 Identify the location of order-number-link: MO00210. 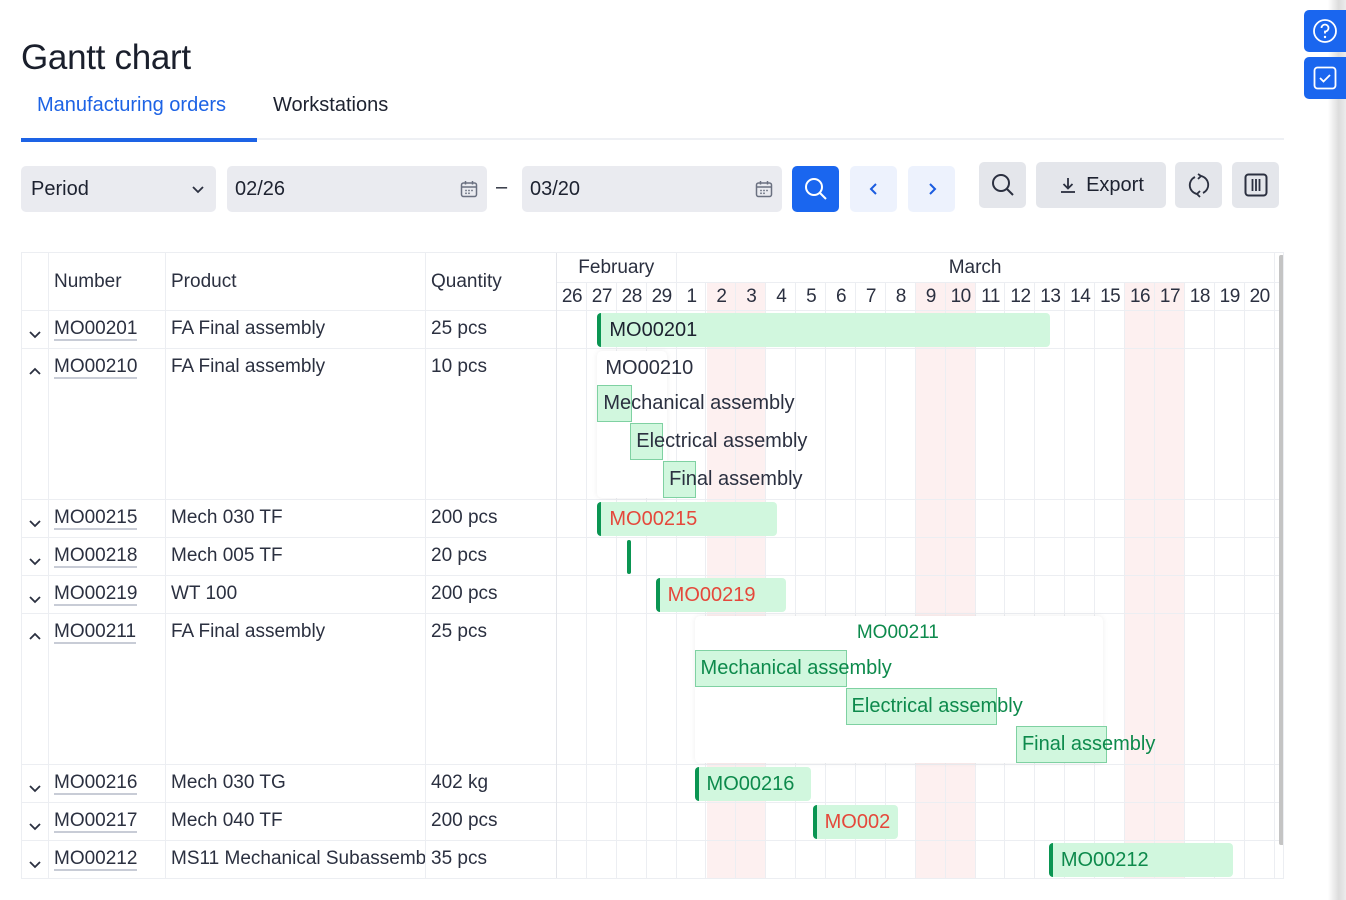
(96, 367).